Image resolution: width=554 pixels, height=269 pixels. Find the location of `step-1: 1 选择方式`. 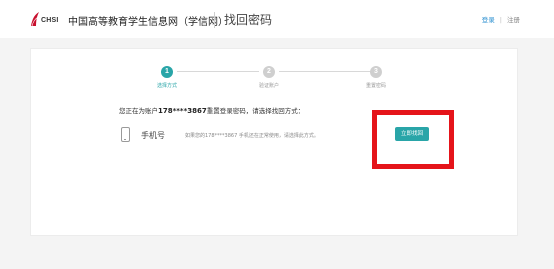

step-1: 1 选择方式 is located at coordinates (167, 77).